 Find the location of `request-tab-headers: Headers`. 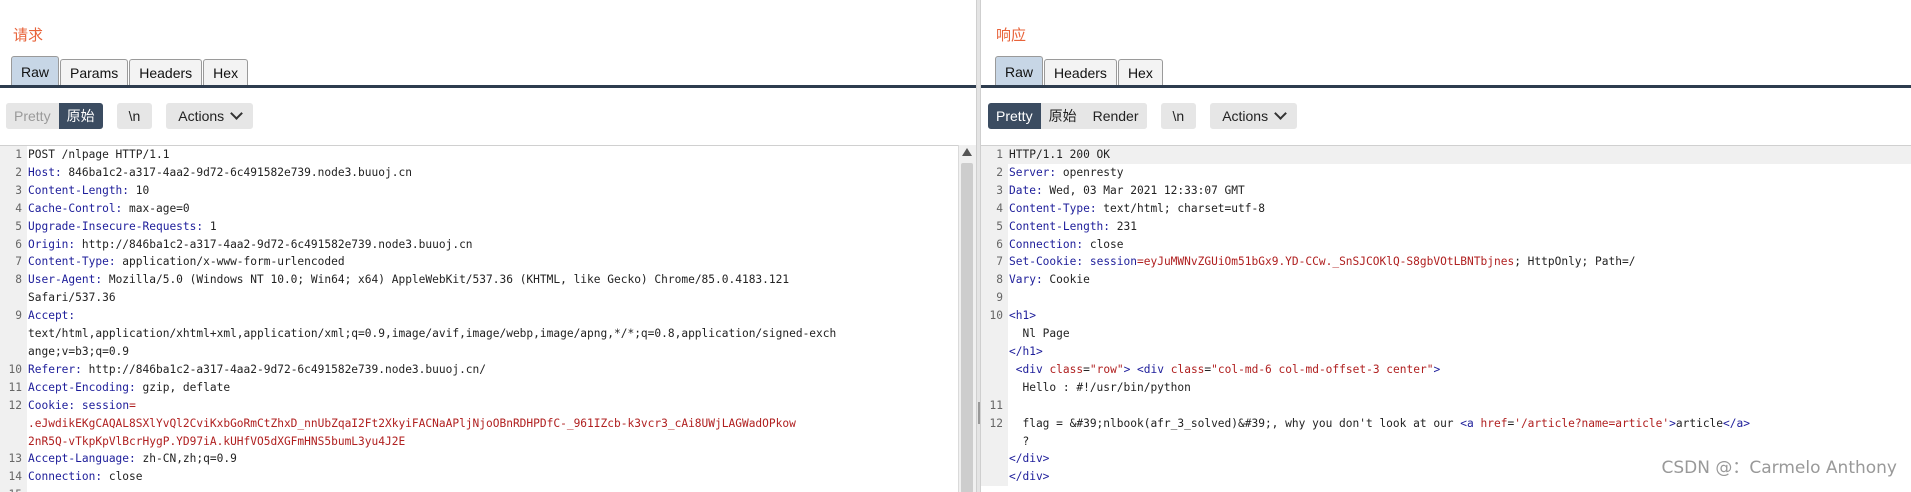

request-tab-headers: Headers is located at coordinates (166, 72).